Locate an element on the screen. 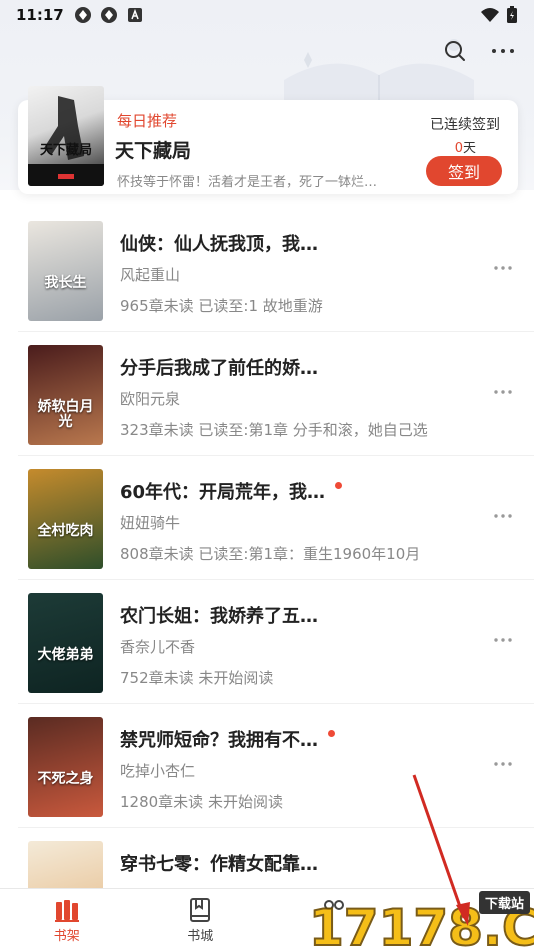 The height and width of the screenshot is (950, 534). book-author: 吃掉小杏仁 is located at coordinates (158, 771).